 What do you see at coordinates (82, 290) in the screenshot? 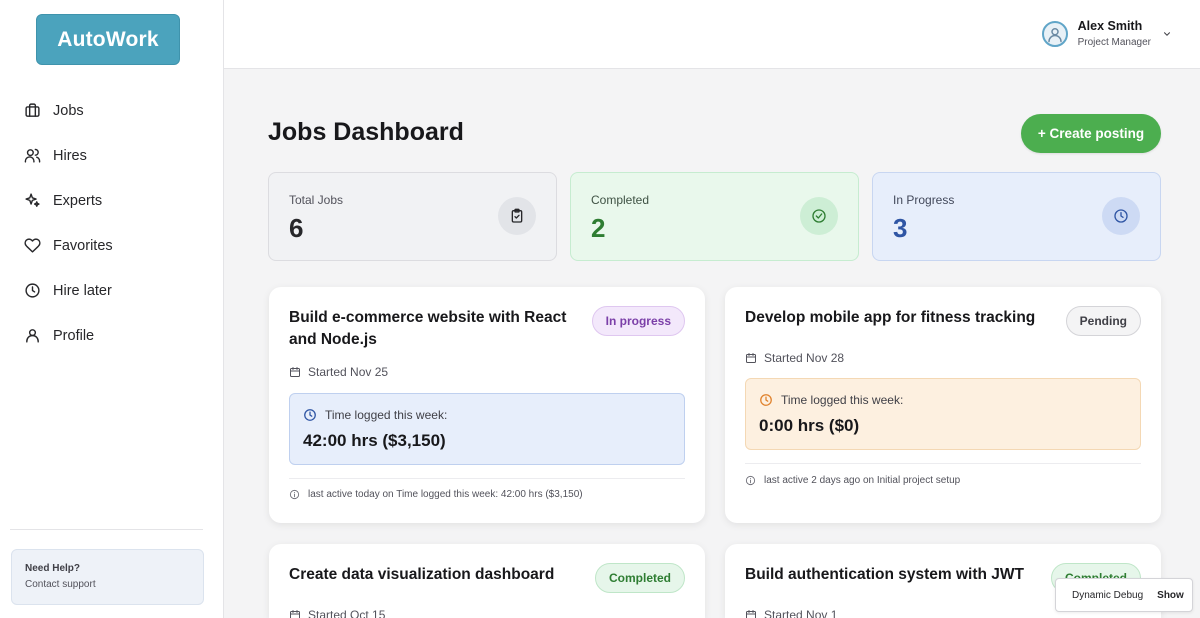
I see `sidebar-item-label: Hire later` at bounding box center [82, 290].